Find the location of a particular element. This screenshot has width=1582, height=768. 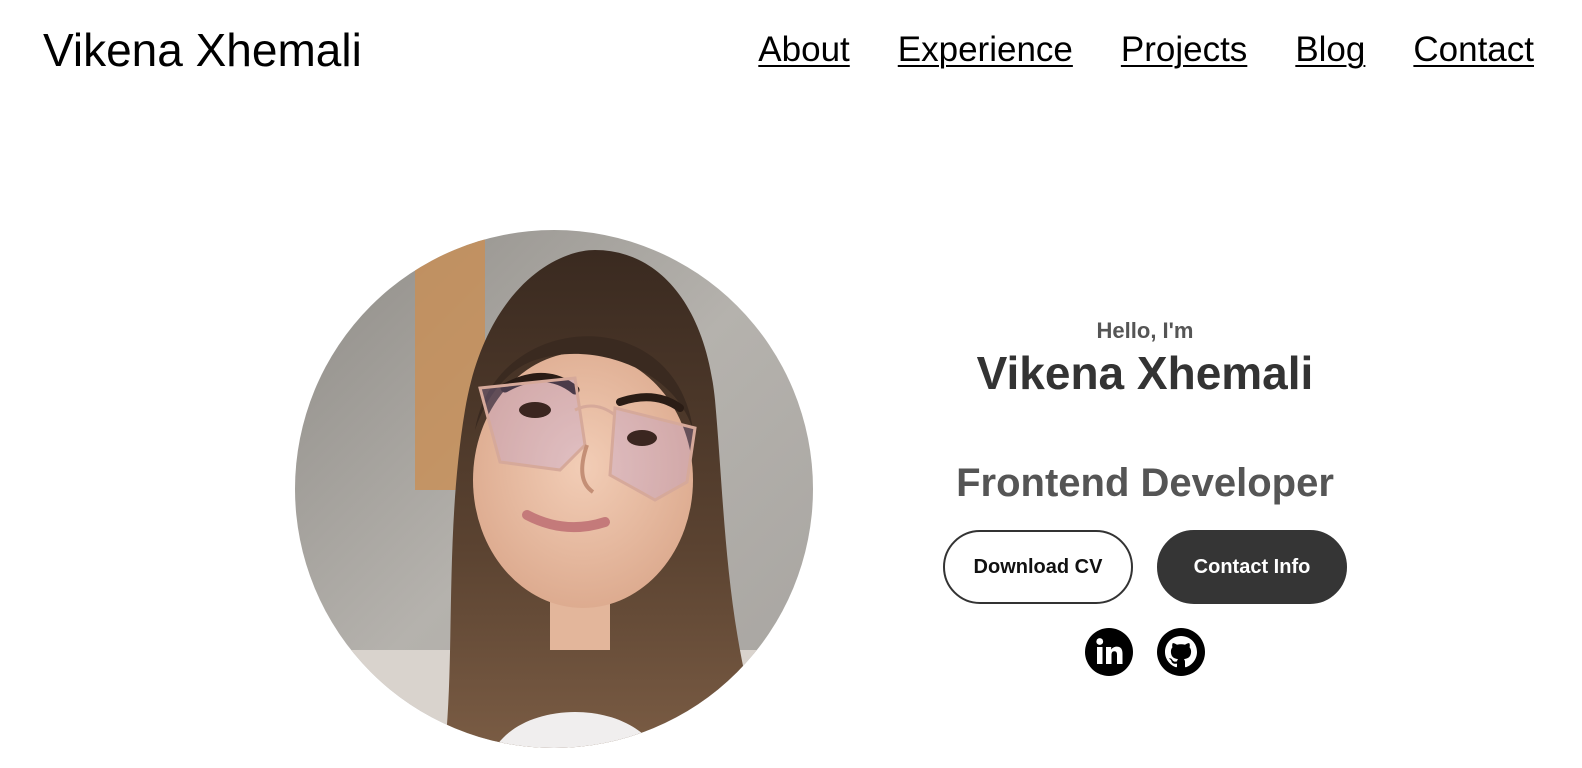

action-buttons: Download CV Contact Info is located at coordinates (1145, 567).